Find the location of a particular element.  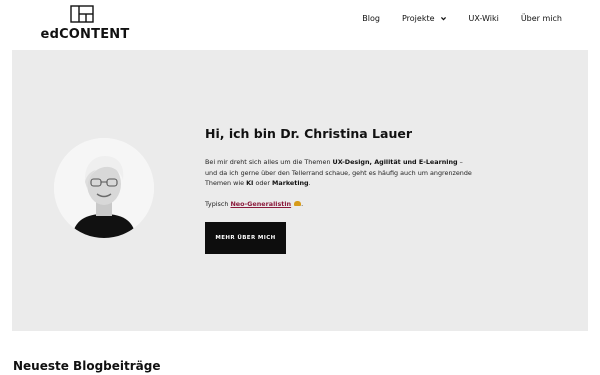

tagline-suffix: . is located at coordinates (302, 203).